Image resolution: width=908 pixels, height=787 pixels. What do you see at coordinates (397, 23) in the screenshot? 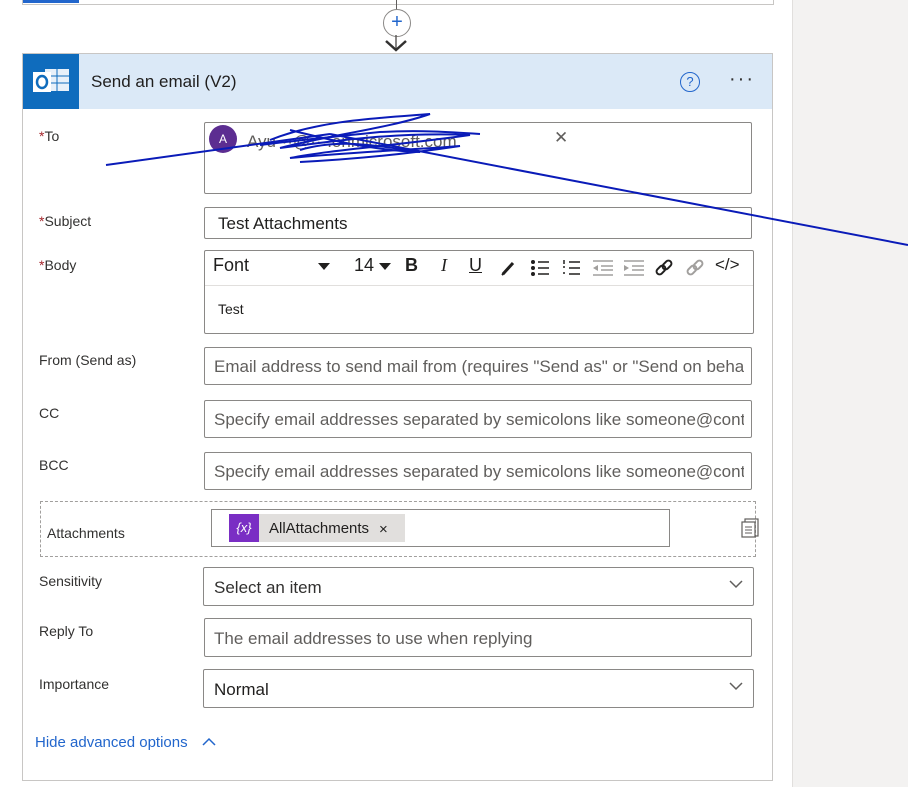
I see `insert-step-button: +` at bounding box center [397, 23].